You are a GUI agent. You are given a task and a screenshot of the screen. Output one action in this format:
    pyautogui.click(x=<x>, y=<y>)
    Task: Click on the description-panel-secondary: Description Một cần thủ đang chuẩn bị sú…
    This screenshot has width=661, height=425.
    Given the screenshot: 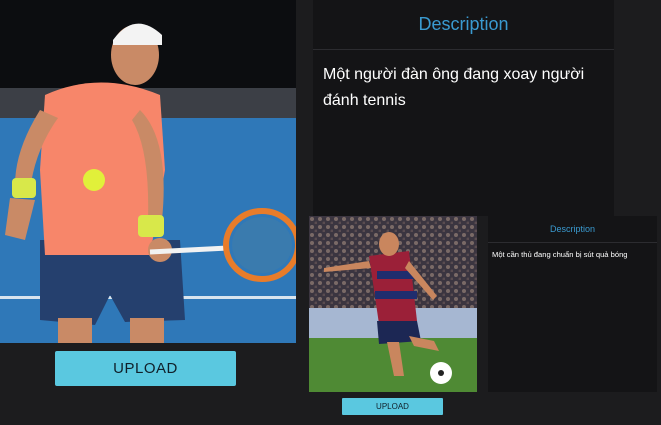 What is the action you would take?
    pyautogui.click(x=572, y=304)
    